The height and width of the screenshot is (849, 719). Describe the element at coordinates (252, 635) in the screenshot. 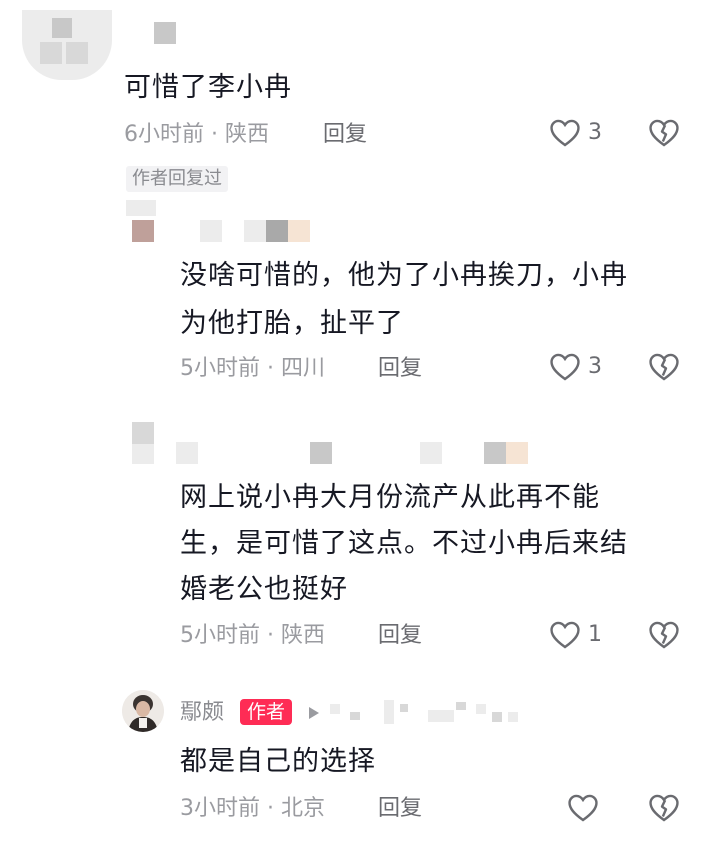

I see `comment-time-location: 5小时前 · 陕西` at that location.